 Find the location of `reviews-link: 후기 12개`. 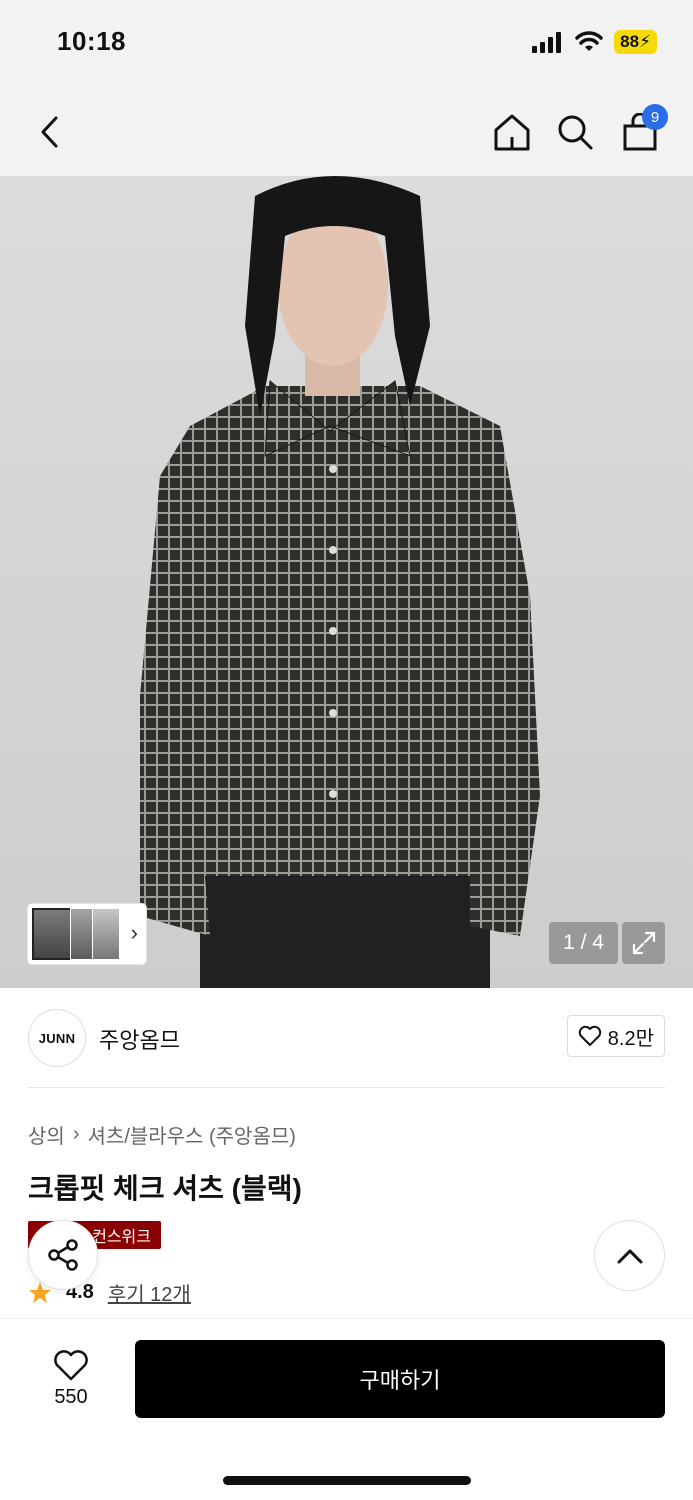

reviews-link: 후기 12개 is located at coordinates (149, 1292).